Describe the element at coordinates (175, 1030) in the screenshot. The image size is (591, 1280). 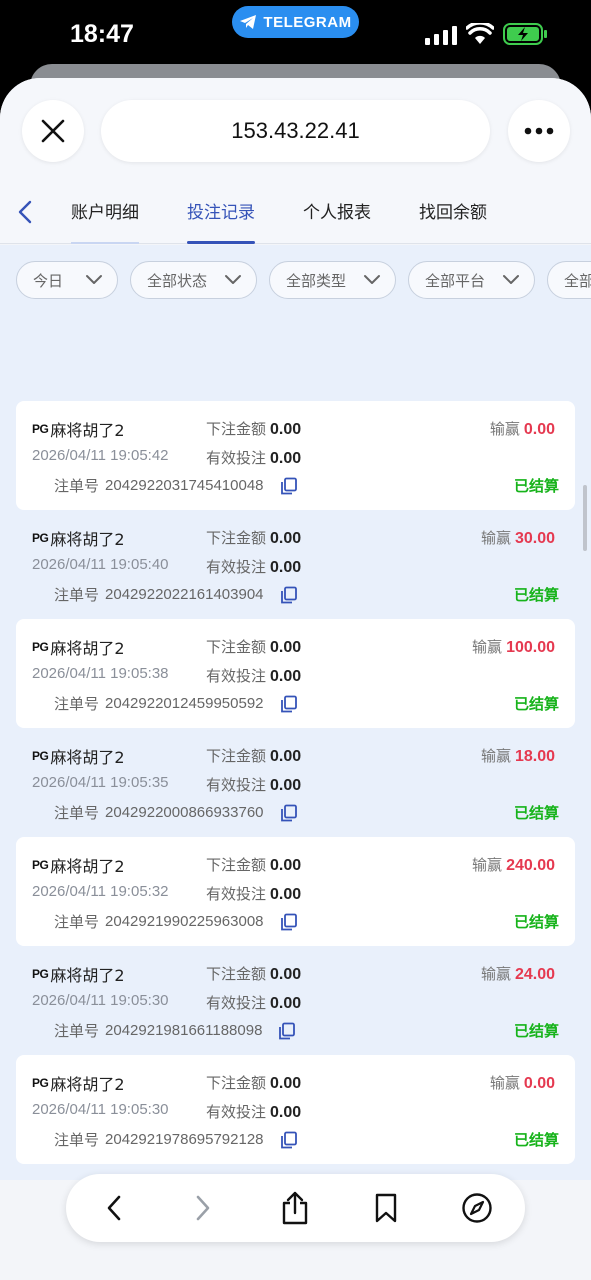
I see `record-order: 注单号 2042921981661188098` at that location.